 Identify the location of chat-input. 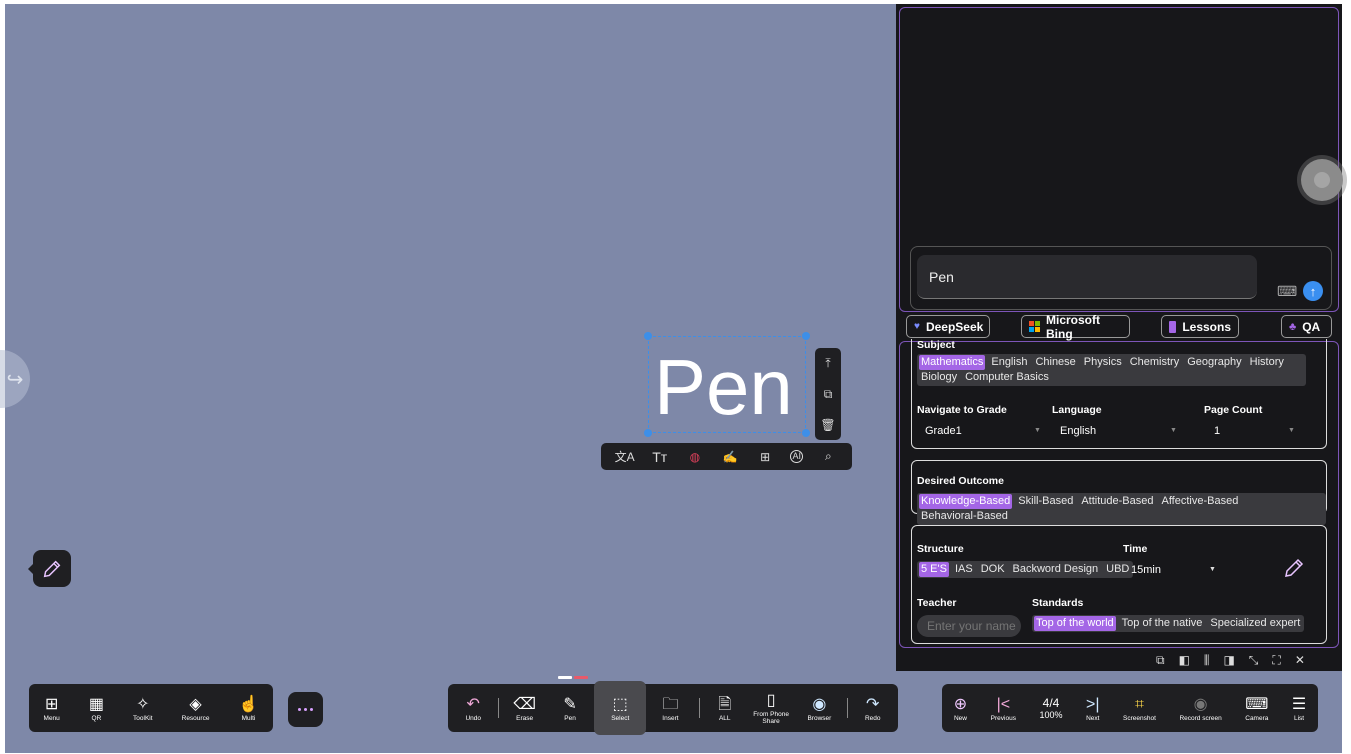
(1087, 277).